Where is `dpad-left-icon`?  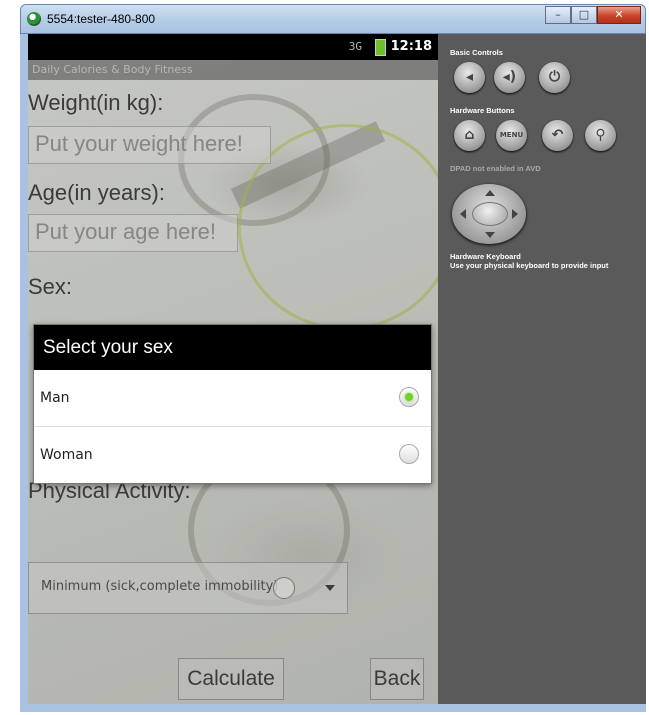
dpad-left-icon is located at coordinates (463, 214).